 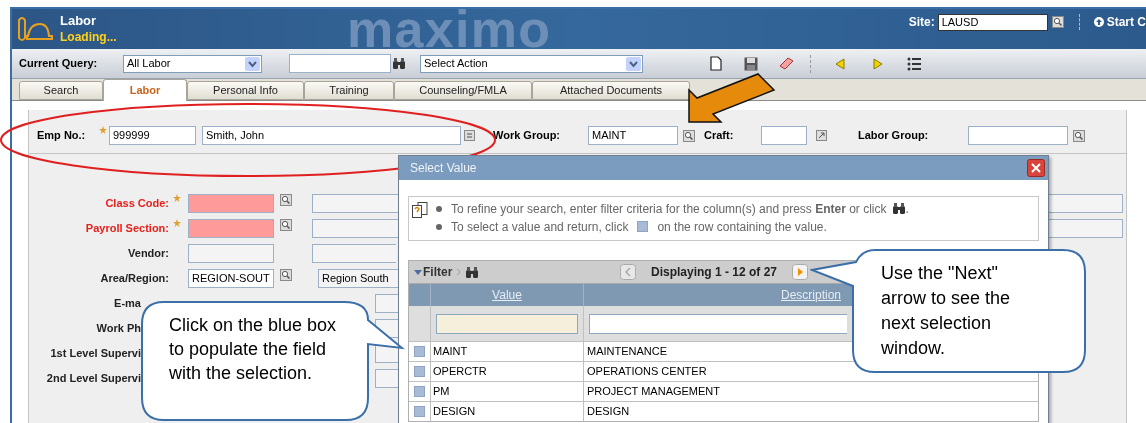 What do you see at coordinates (137, 204) in the screenshot?
I see `field-label: Class Code:` at bounding box center [137, 204].